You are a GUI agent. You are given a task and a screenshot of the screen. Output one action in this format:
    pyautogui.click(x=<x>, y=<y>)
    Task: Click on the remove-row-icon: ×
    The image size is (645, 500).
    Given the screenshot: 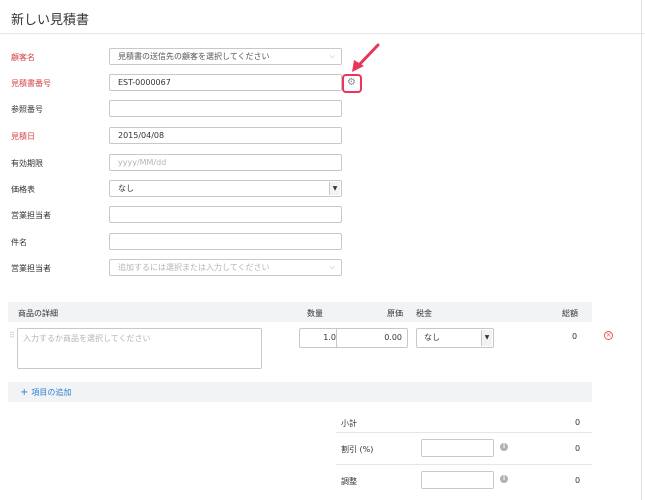 What is the action you would take?
    pyautogui.click(x=608, y=335)
    